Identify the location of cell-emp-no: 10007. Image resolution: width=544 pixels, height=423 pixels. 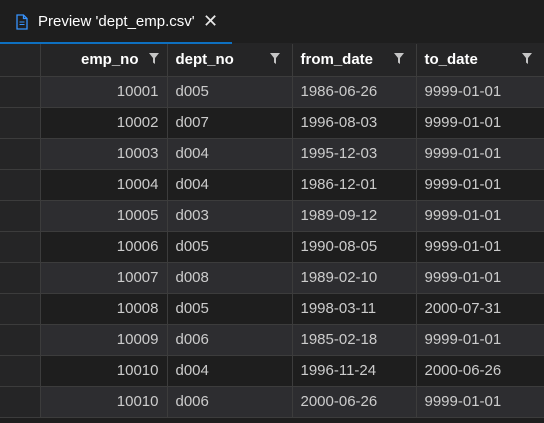
(104, 278).